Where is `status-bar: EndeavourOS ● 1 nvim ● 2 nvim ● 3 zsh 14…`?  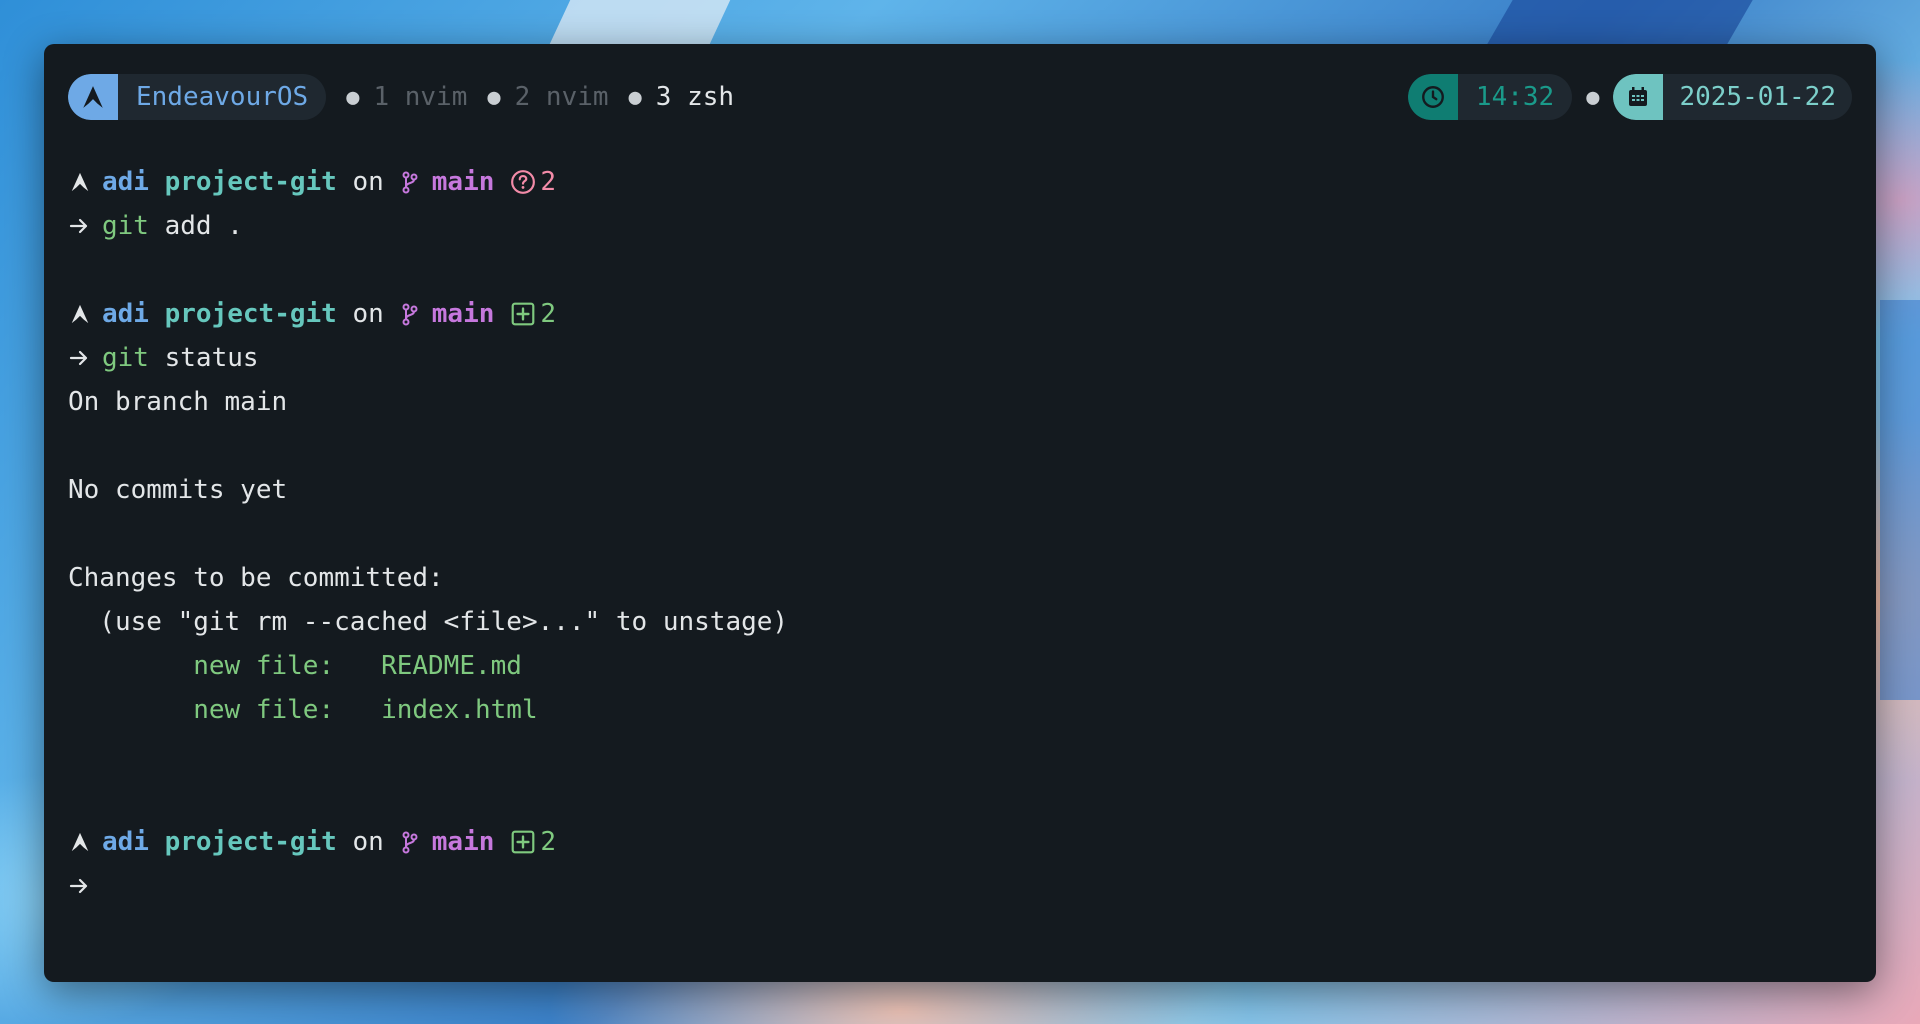 status-bar: EndeavourOS ● 1 nvim ● 2 nvim ● 3 zsh 14… is located at coordinates (960, 97).